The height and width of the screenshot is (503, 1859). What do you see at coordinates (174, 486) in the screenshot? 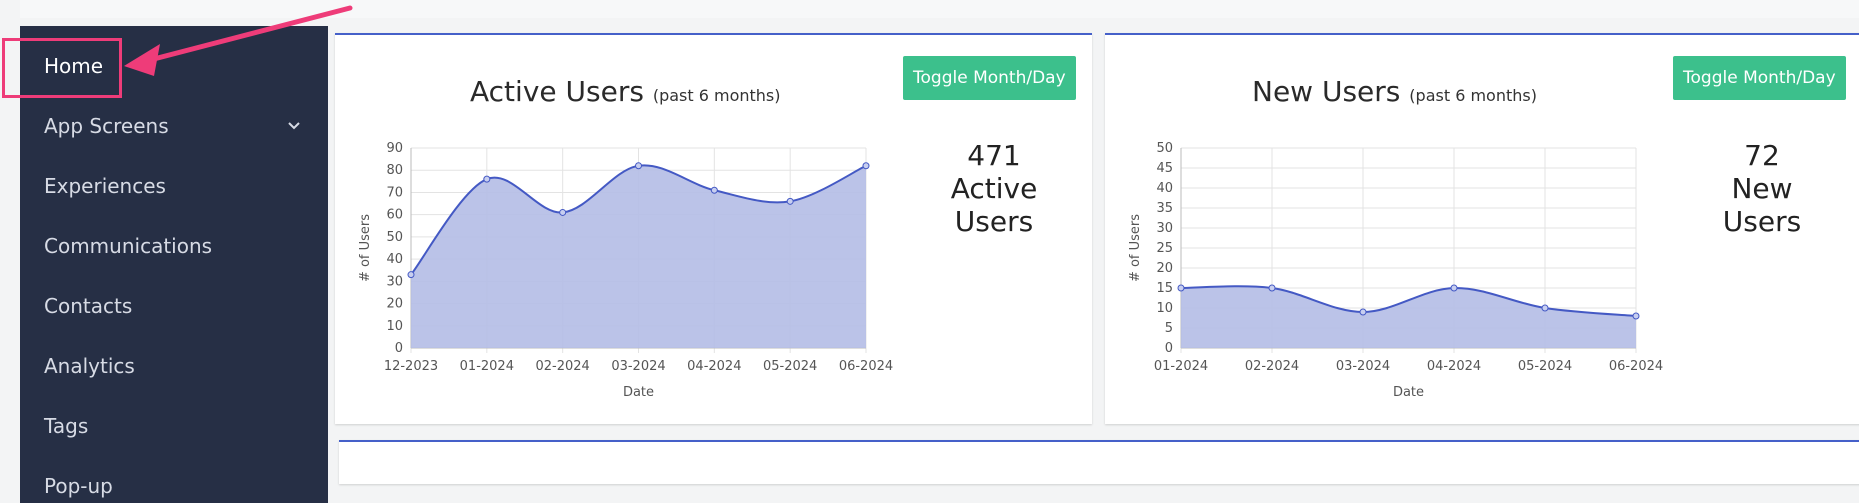
I see `sidebar-item-pop-up: Pop-up` at bounding box center [174, 486].